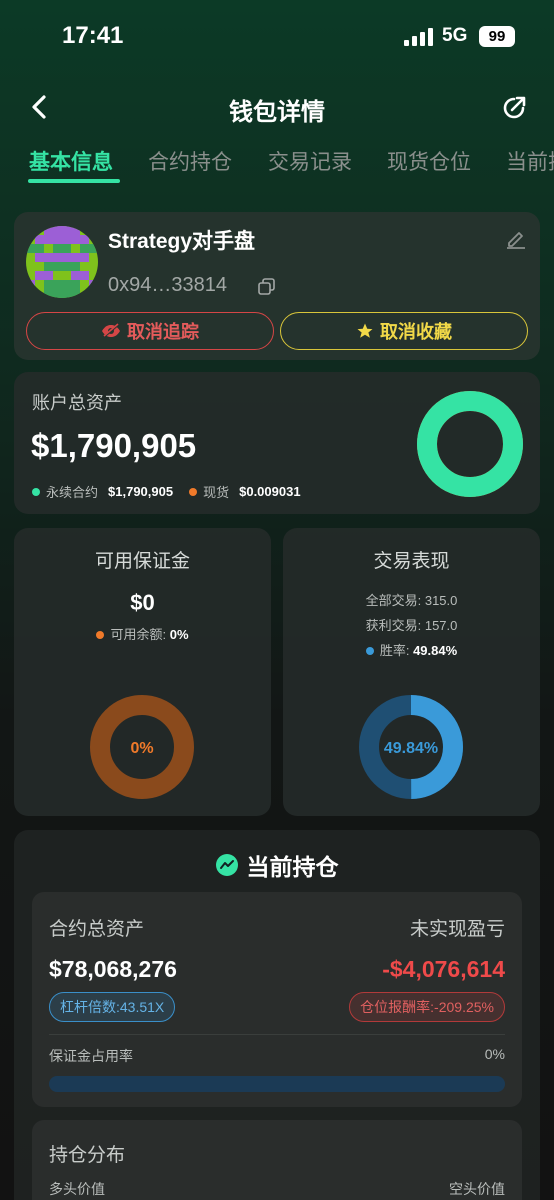 This screenshot has height=1200, width=554. Describe the element at coordinates (190, 161) in the screenshot. I see `tab-contract-positions: 合约持仓` at that location.